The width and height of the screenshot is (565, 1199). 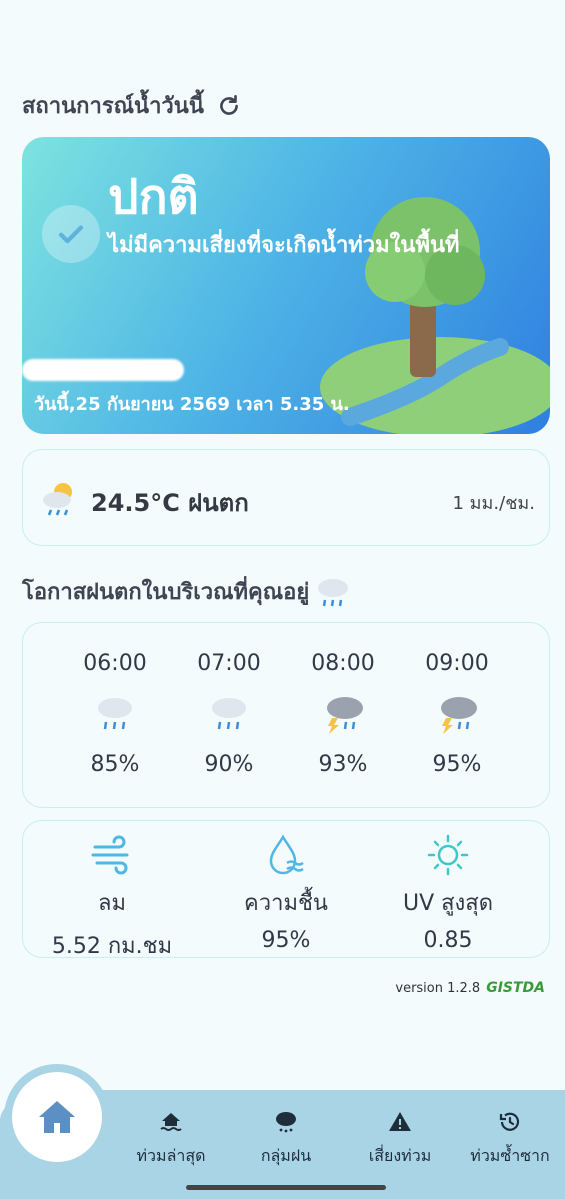 What do you see at coordinates (494, 503) in the screenshot?
I see `rain-rate: 1 มม./ชม.` at bounding box center [494, 503].